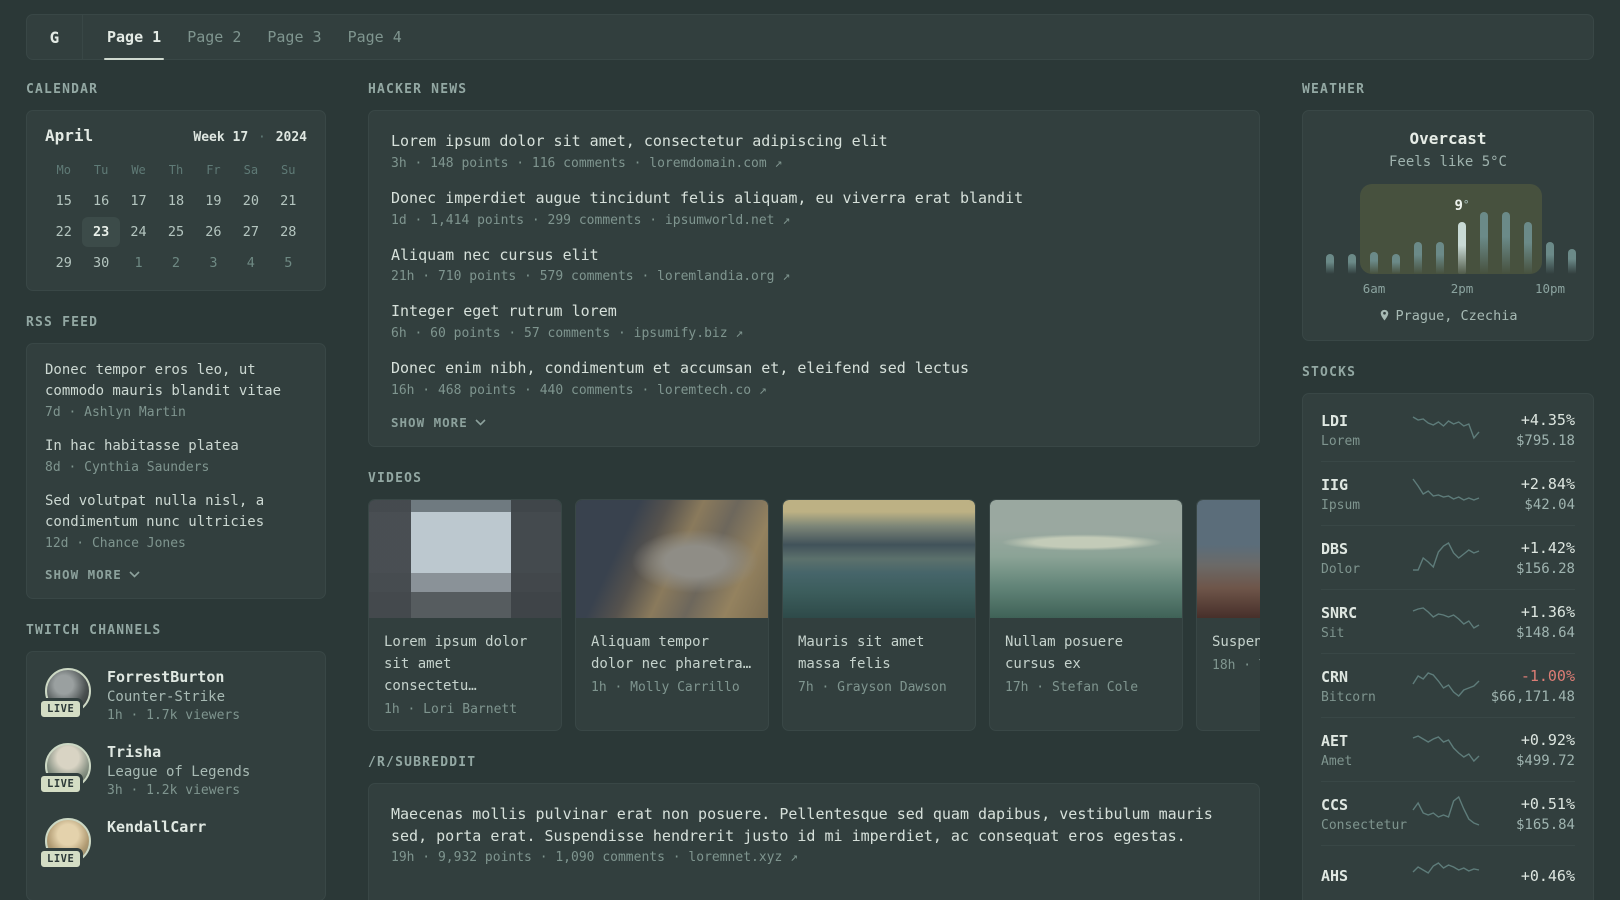  I want to click on calendar-day: 30, so click(101, 263).